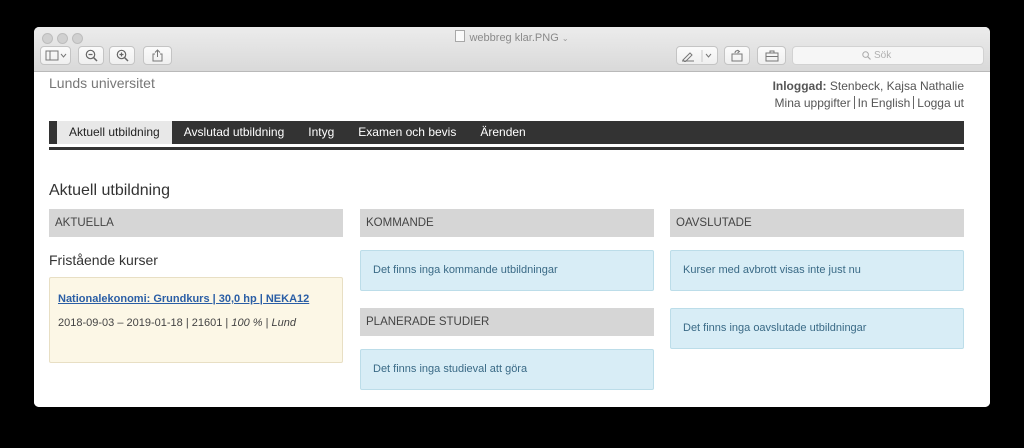 The width and height of the screenshot is (1024, 448). Describe the element at coordinates (512, 49) in the screenshot. I see `title-bar: webbreg klar.PNG ⌄` at that location.